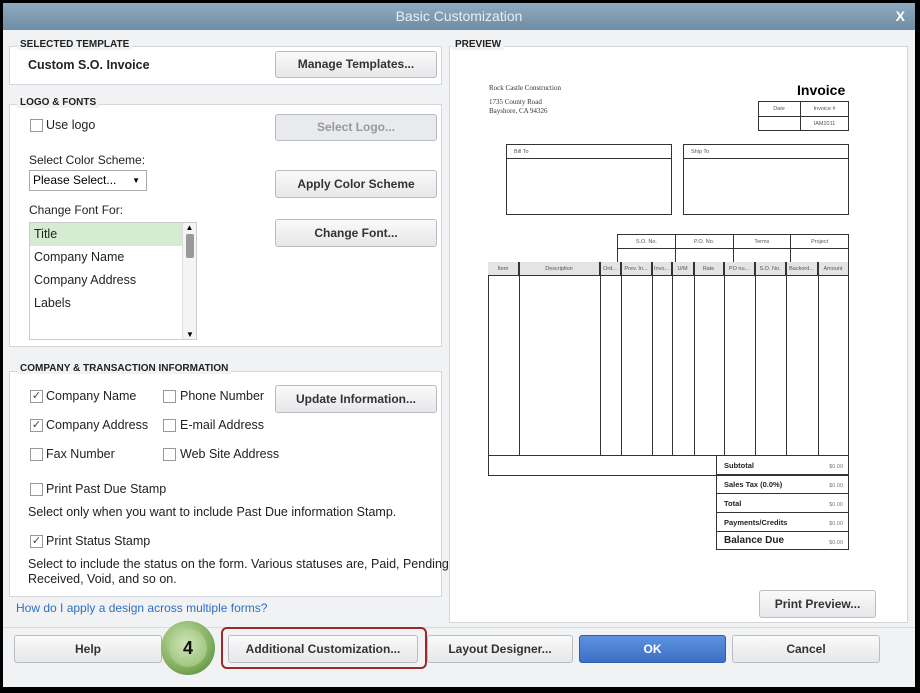 This screenshot has width=920, height=693. What do you see at coordinates (739, 465) in the screenshot?
I see `total-label: Subtotal` at bounding box center [739, 465].